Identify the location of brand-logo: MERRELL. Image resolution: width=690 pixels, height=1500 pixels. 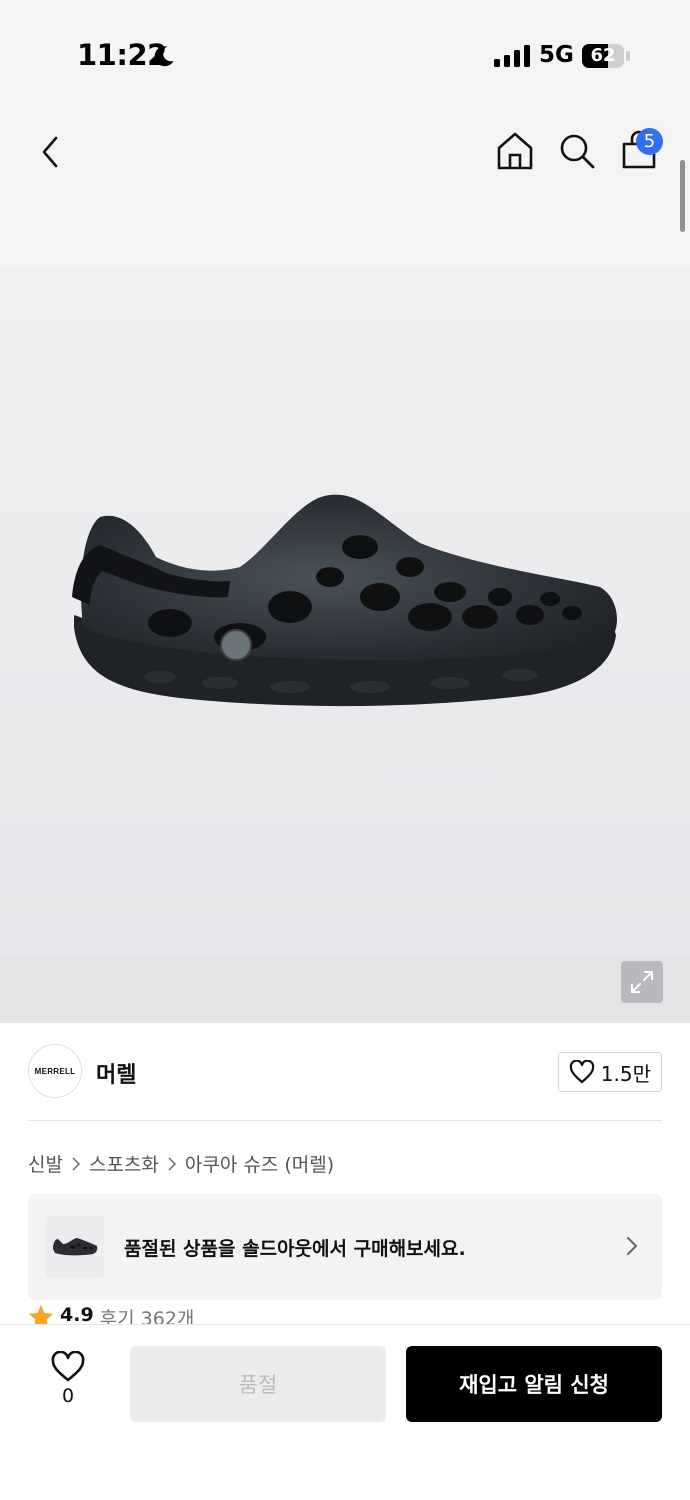
(55, 1071).